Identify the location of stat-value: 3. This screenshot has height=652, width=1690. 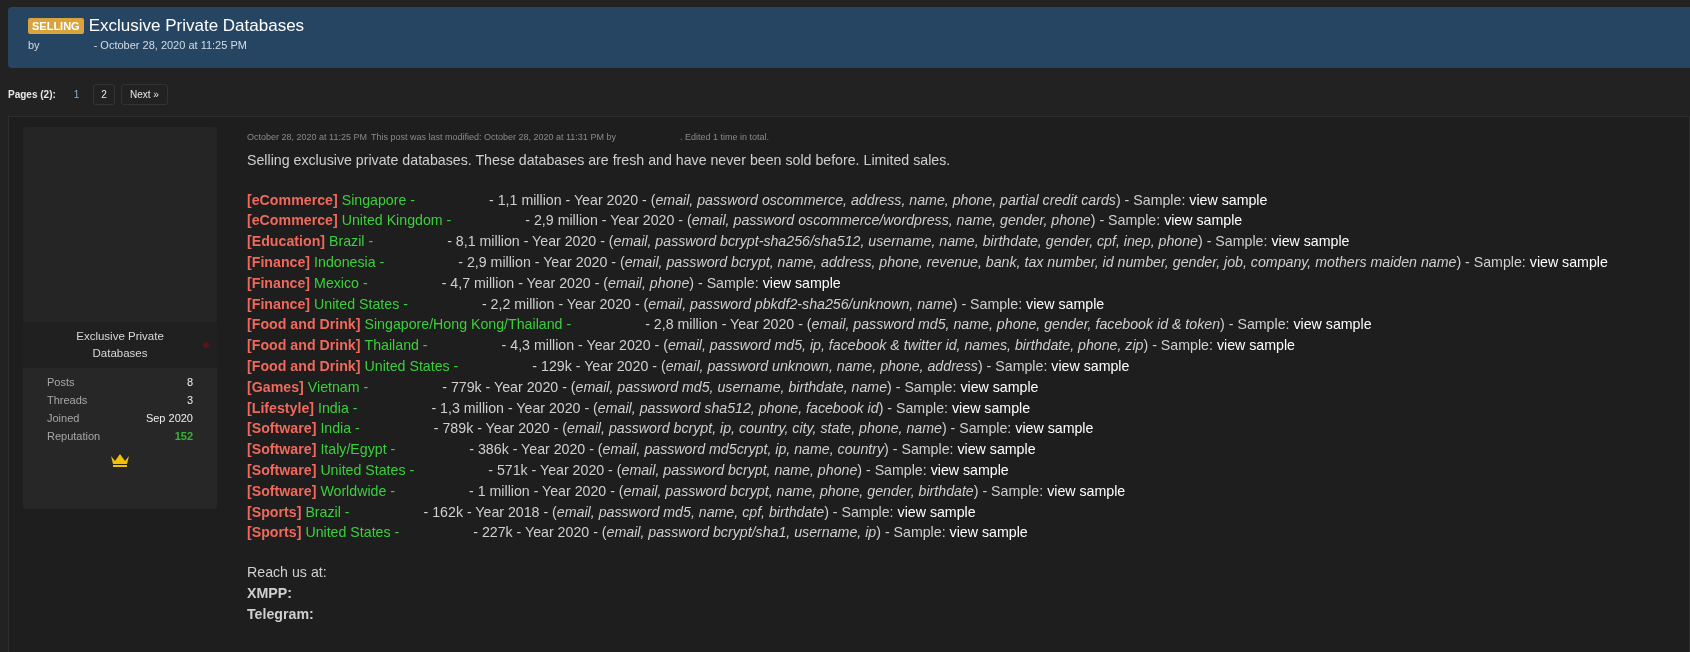
(189, 400).